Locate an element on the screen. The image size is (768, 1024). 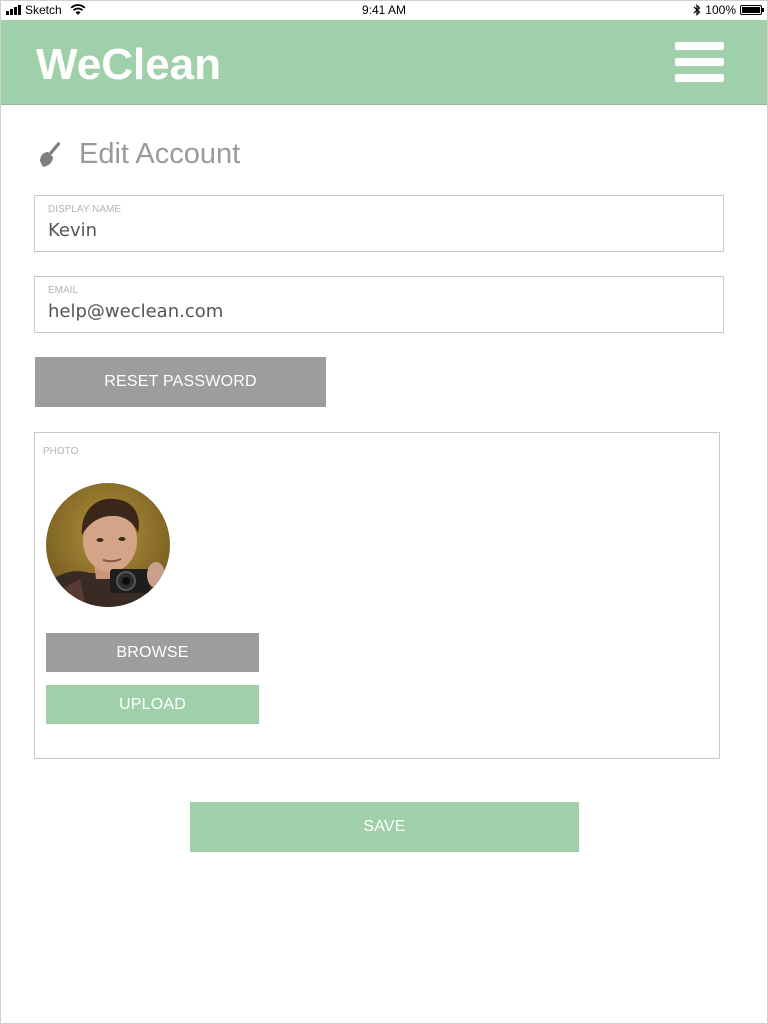
email-input is located at coordinates (373, 311).